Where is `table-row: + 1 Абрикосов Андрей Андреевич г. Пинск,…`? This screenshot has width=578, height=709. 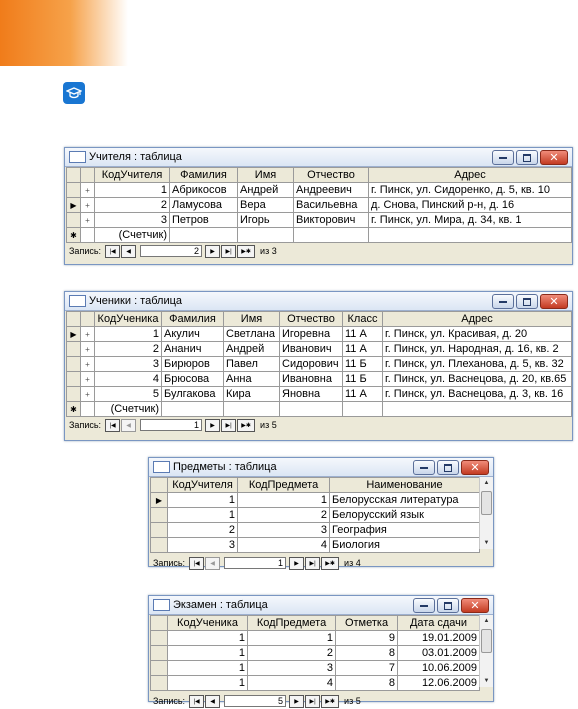
table-row: + 1 Абрикосов Андрей Андреевич г. Пинск,… is located at coordinates (319, 190).